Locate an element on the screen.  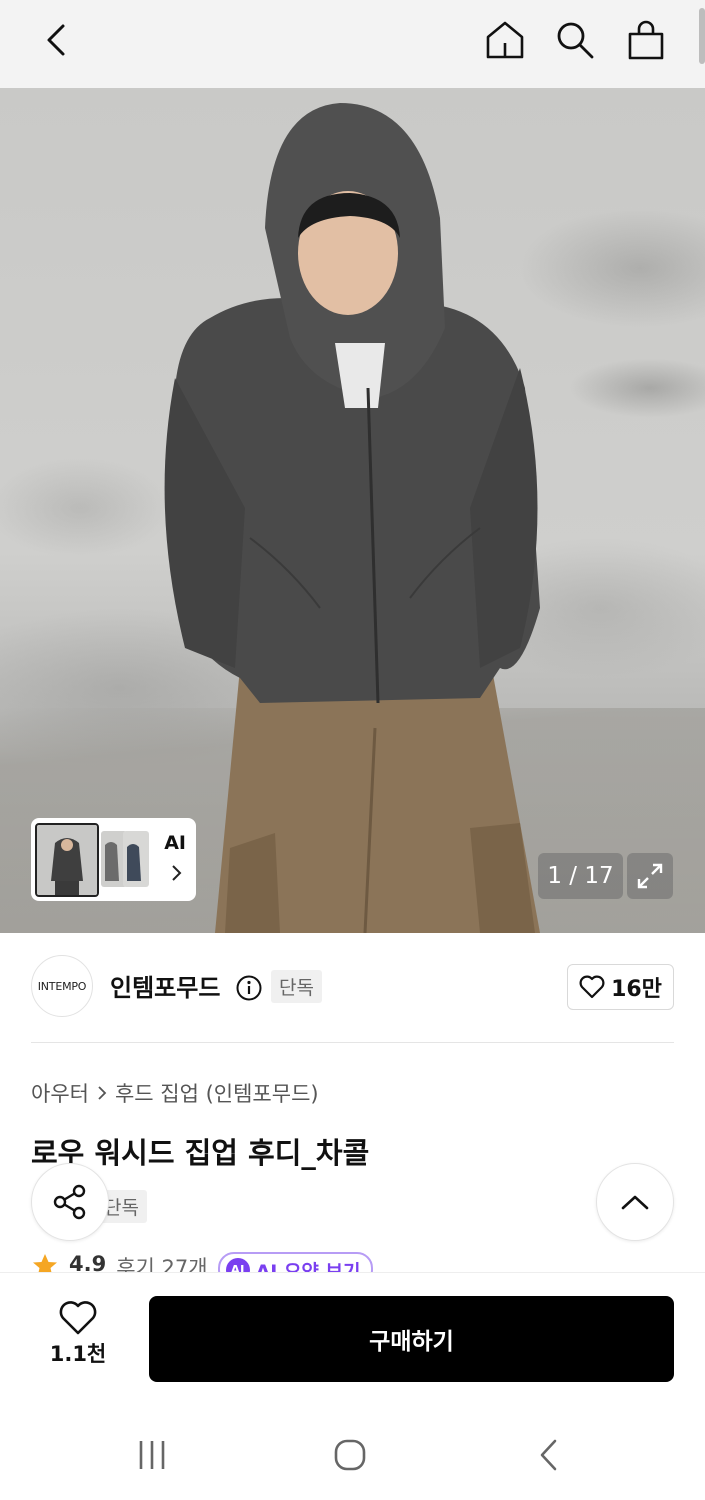
breadcrumb-category: 아우터 is located at coordinates (60, 1093).